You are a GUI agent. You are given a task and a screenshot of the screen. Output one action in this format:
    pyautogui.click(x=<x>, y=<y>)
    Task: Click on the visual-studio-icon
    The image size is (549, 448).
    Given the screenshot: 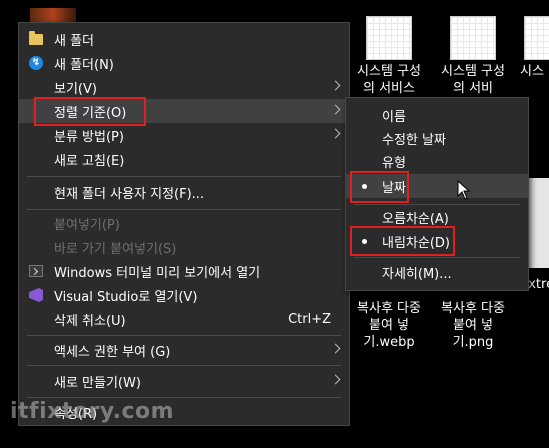 What is the action you would take?
    pyautogui.click(x=36, y=295)
    